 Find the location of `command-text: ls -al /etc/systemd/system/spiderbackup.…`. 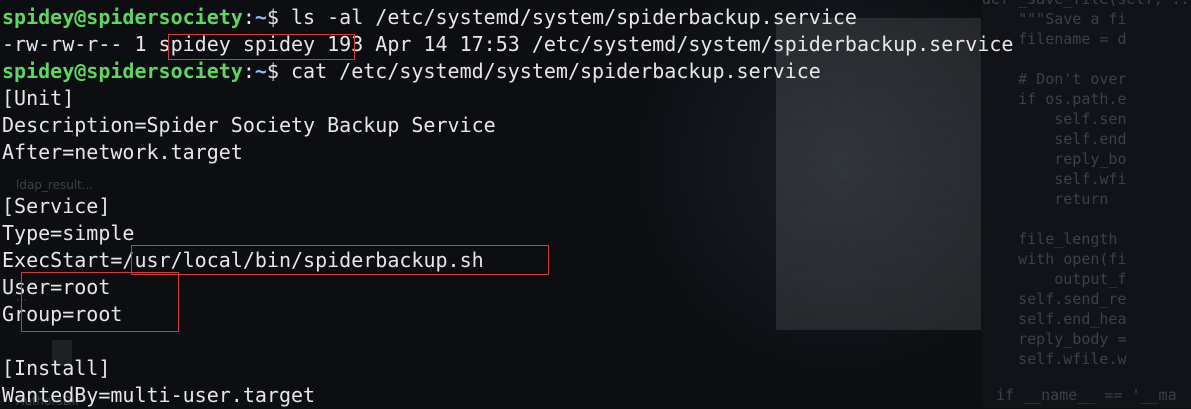

command-text: ls -al /etc/systemd/system/spiderbackup.… is located at coordinates (567, 17).